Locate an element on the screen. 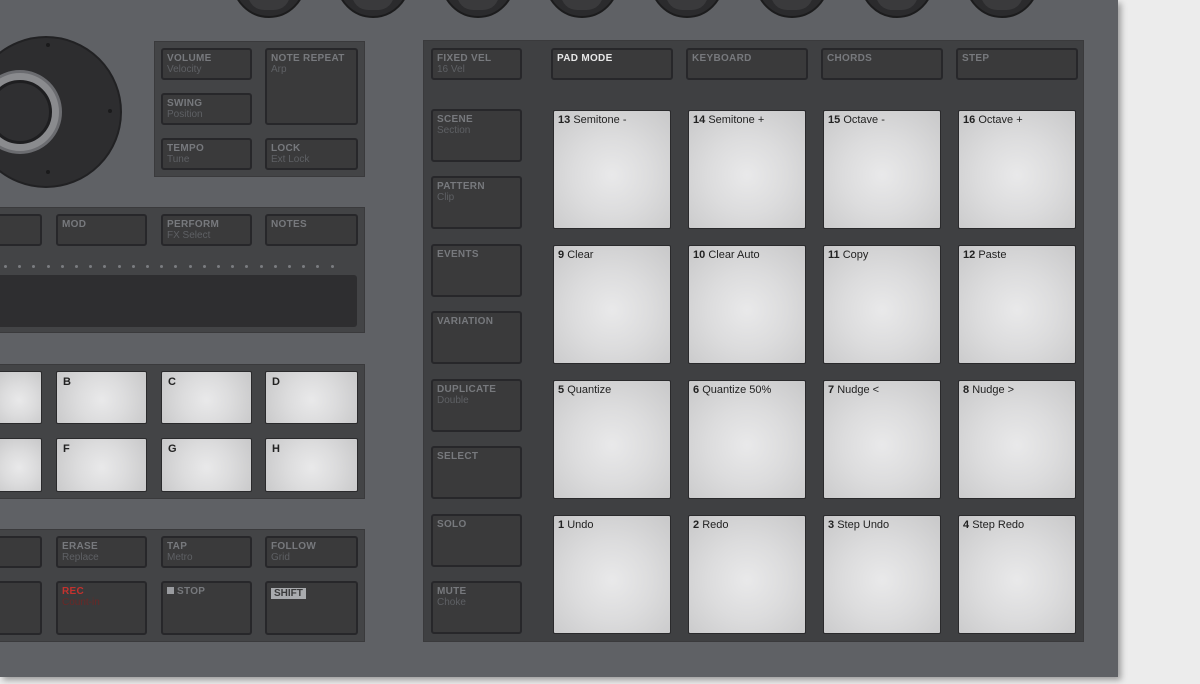 The height and width of the screenshot is (684, 1200). chords-button: CHORDS is located at coordinates (882, 64).